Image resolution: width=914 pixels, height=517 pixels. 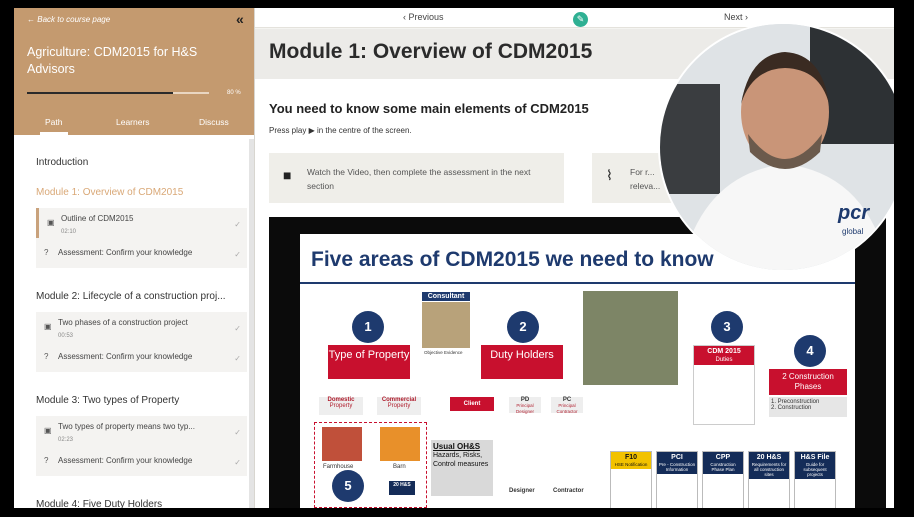 I want to click on progress-percent: 80 %, so click(x=234, y=93).